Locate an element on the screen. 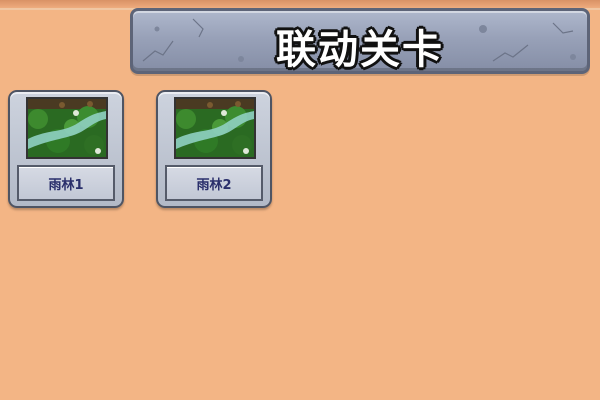  level-card-rainforest-1: 雨林1 is located at coordinates (66, 149).